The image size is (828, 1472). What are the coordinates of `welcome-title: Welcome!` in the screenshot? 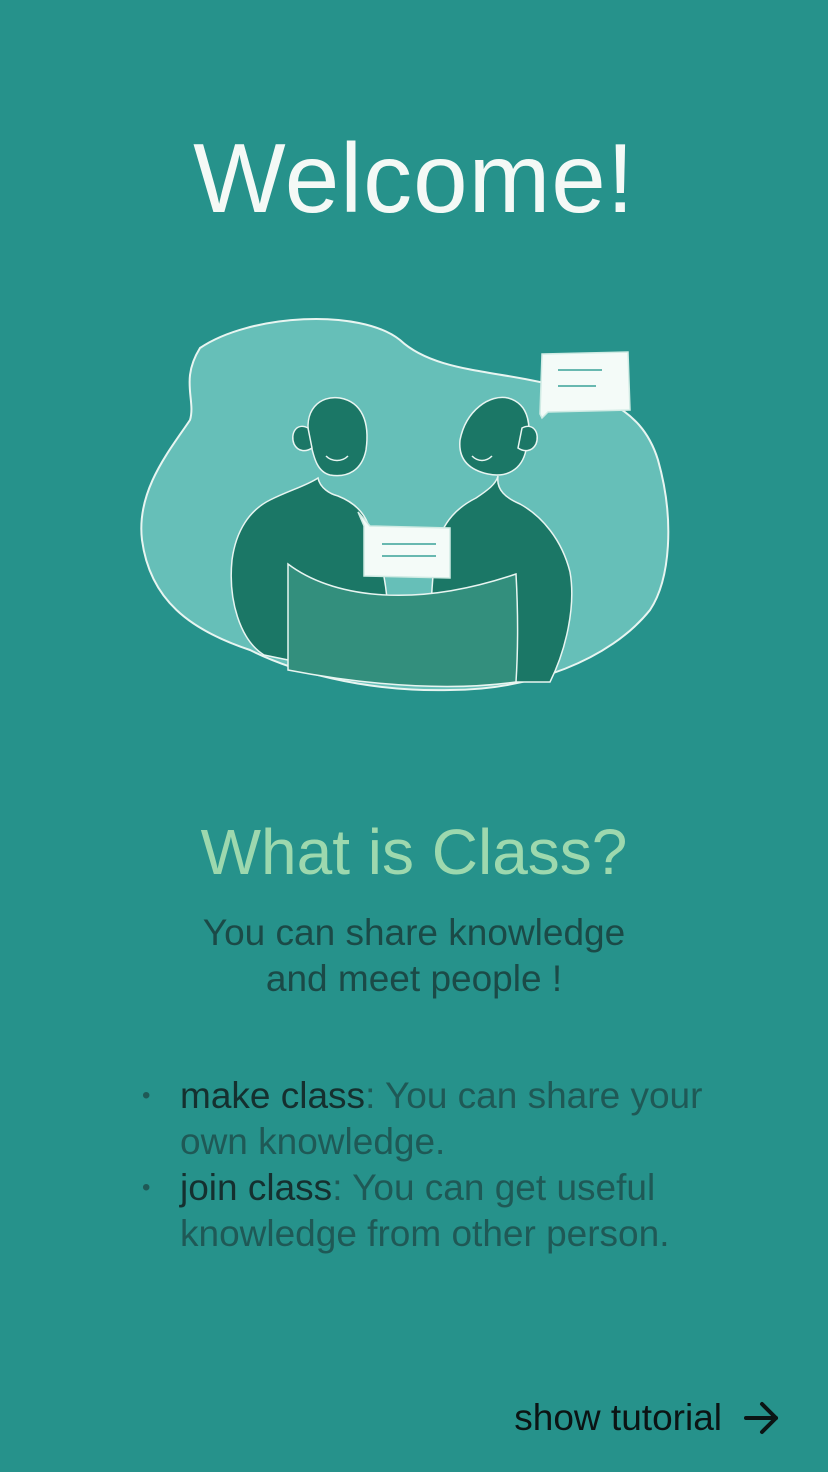 It's located at (414, 178).